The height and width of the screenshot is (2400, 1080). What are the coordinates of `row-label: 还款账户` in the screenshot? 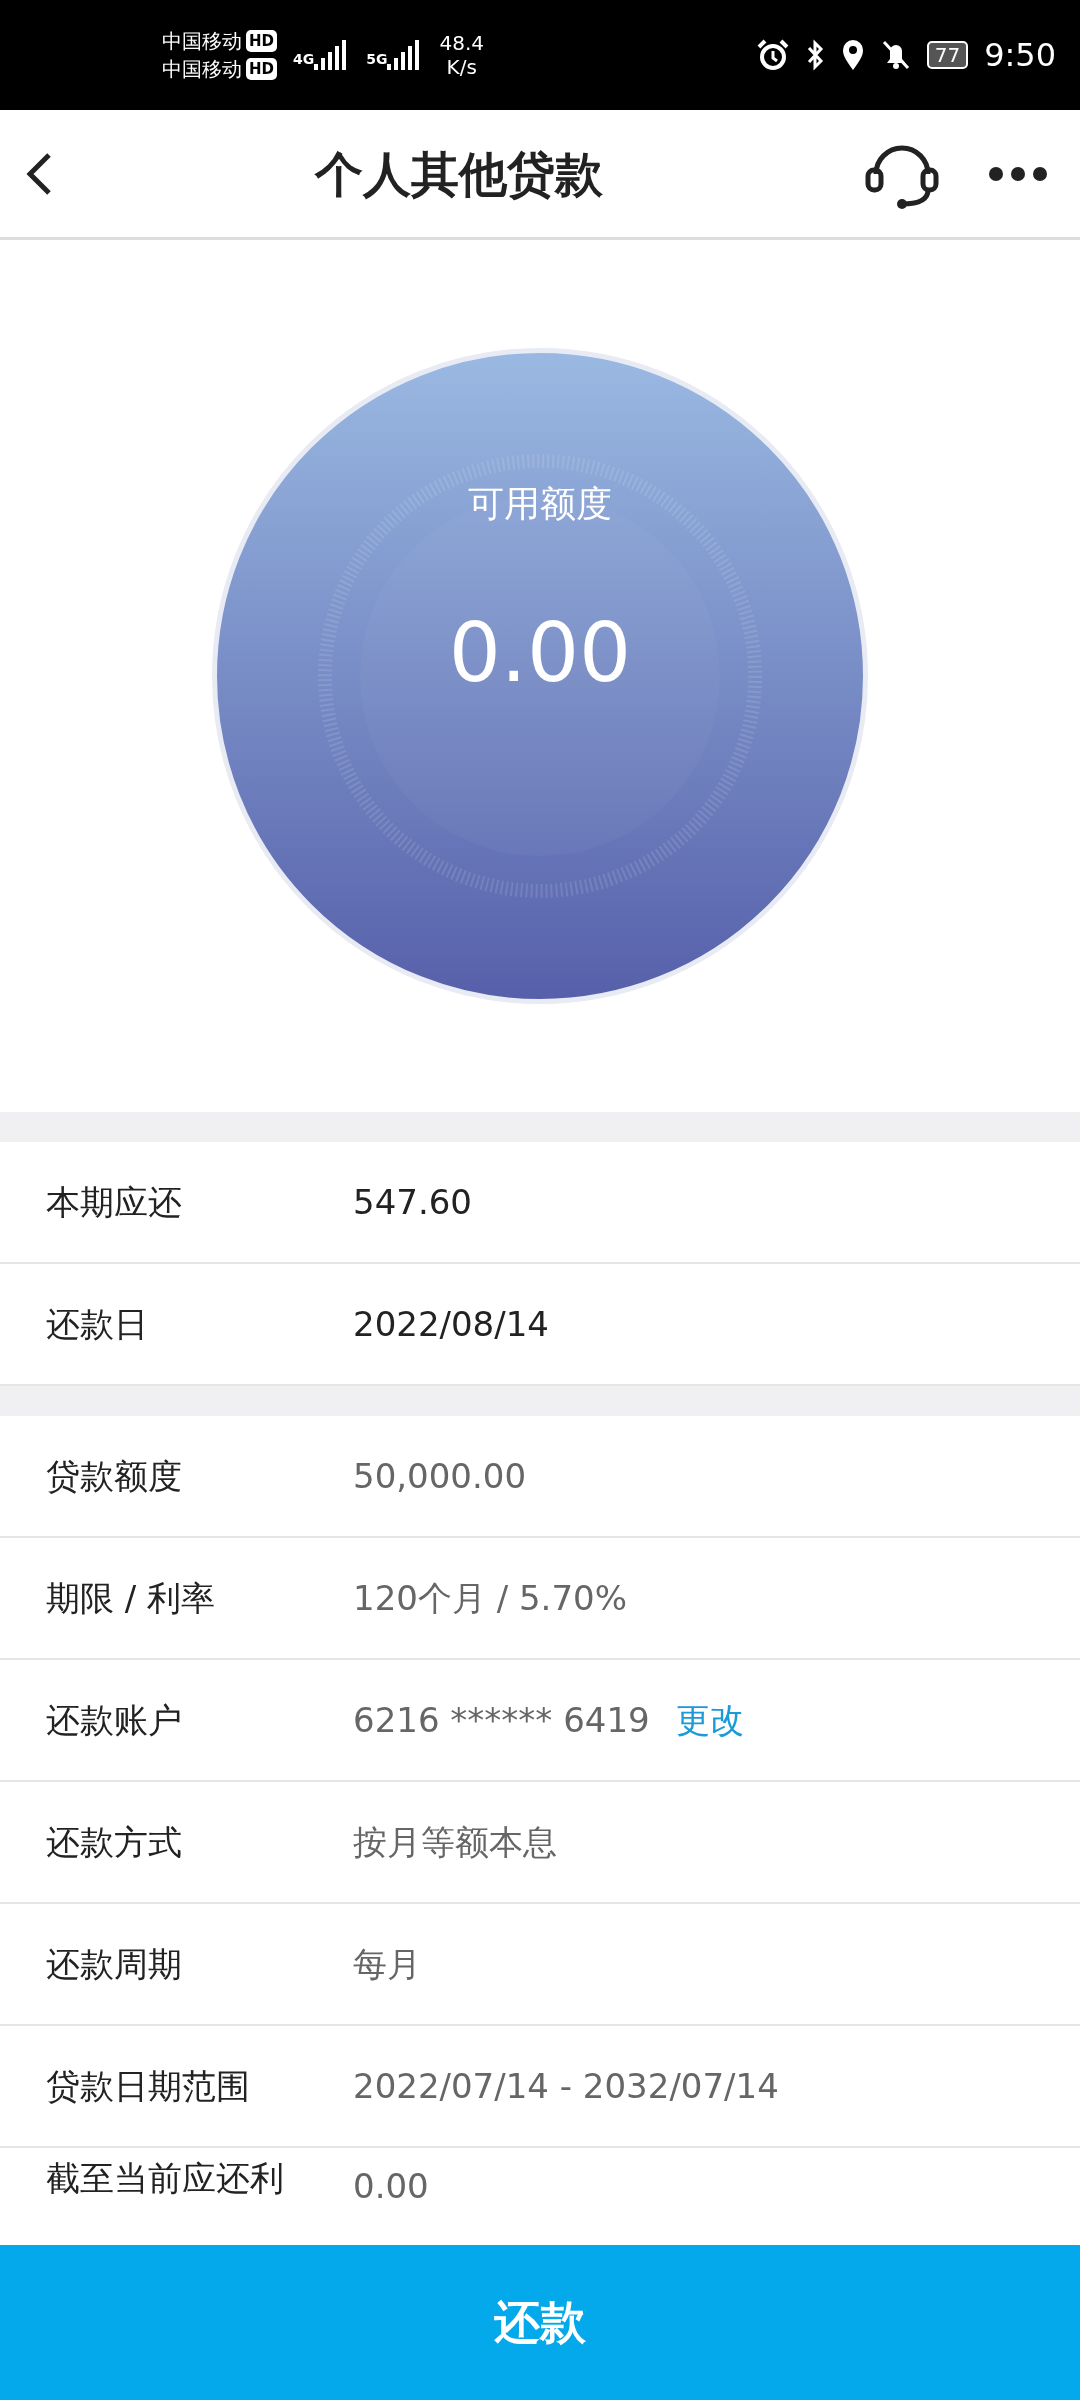 It's located at (114, 1720).